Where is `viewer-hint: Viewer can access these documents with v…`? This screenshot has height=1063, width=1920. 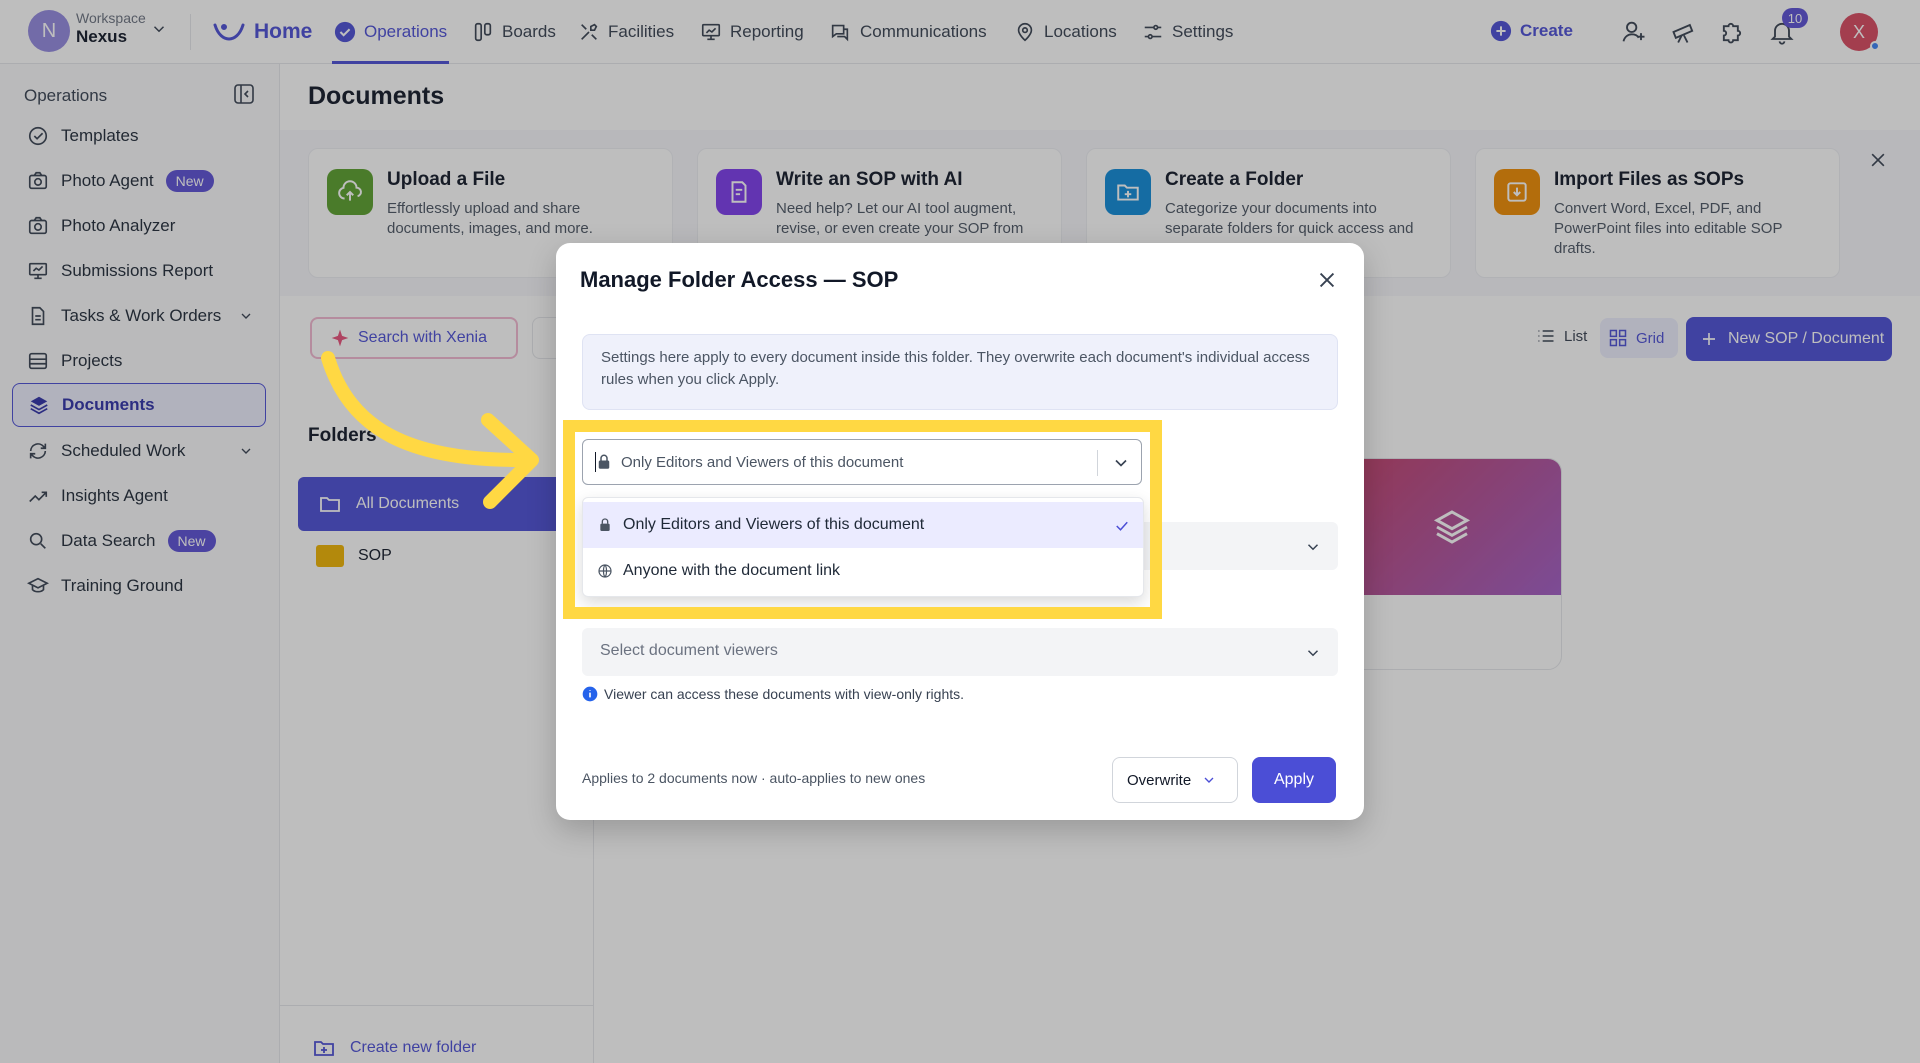 viewer-hint: Viewer can access these documents with v… is located at coordinates (773, 694).